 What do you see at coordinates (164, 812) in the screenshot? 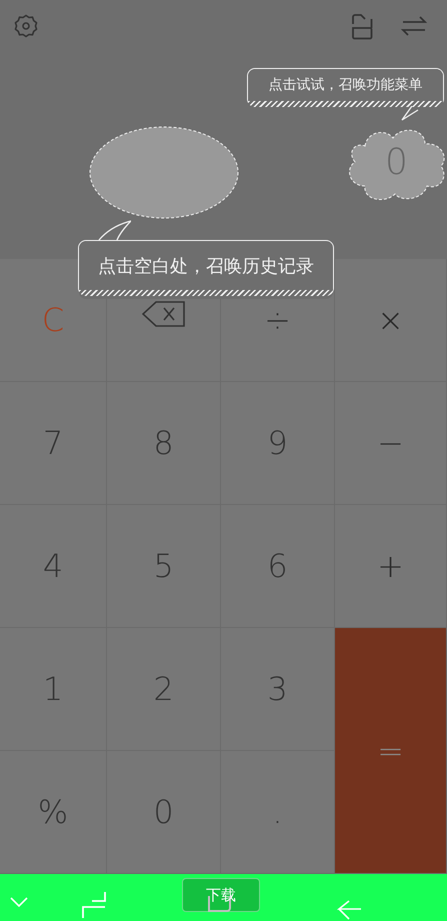
I see `digit-key: 0` at bounding box center [164, 812].